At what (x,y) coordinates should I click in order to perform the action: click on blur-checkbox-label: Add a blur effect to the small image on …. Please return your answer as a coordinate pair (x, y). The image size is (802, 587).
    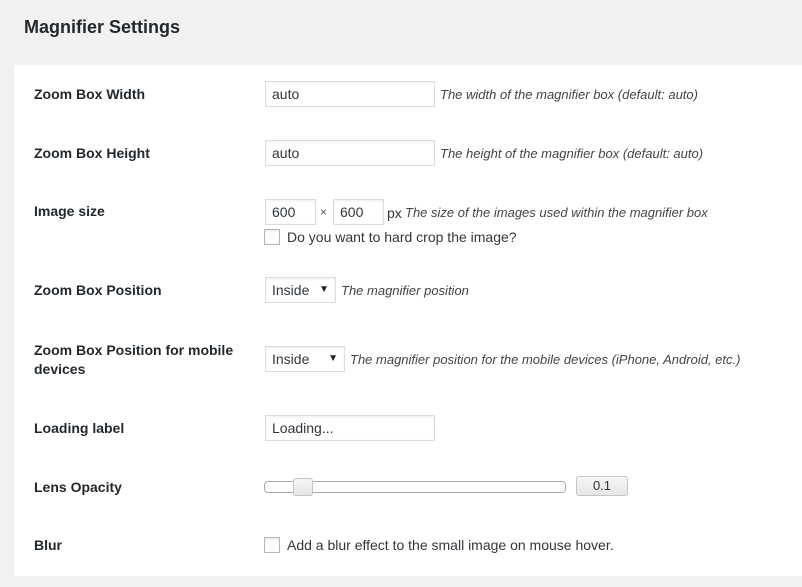
    Looking at the image, I should click on (450, 545).